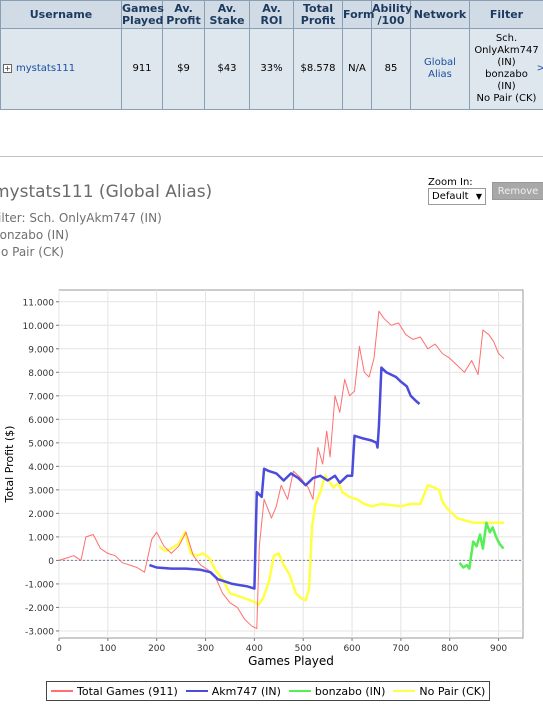 This screenshot has width=543, height=710. I want to click on zoom-select: Default ▼, so click(457, 196).